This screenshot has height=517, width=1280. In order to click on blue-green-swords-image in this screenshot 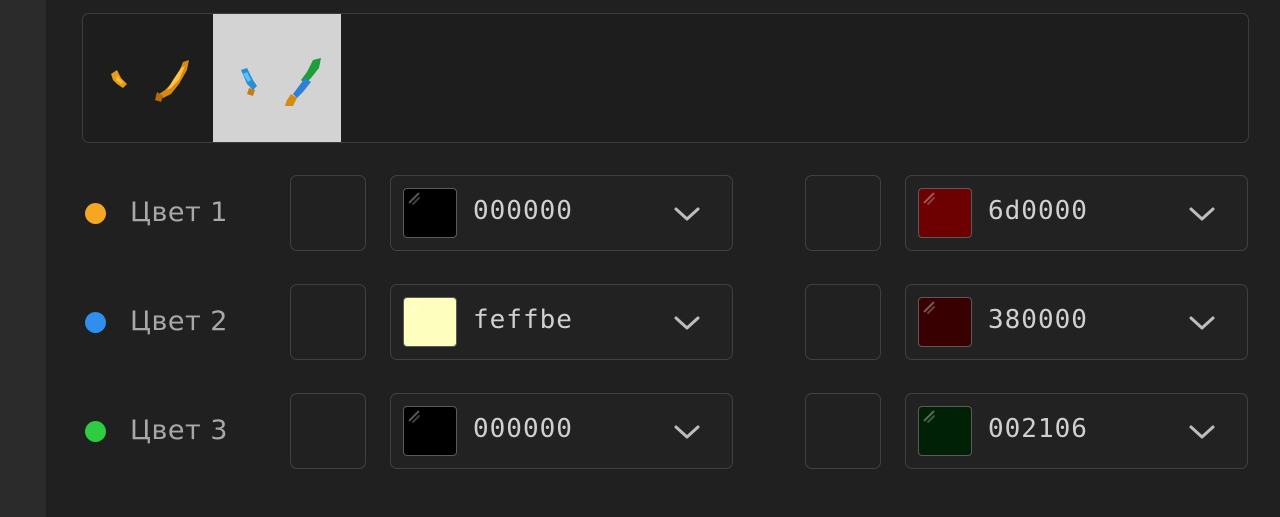, I will do `click(281, 82)`.